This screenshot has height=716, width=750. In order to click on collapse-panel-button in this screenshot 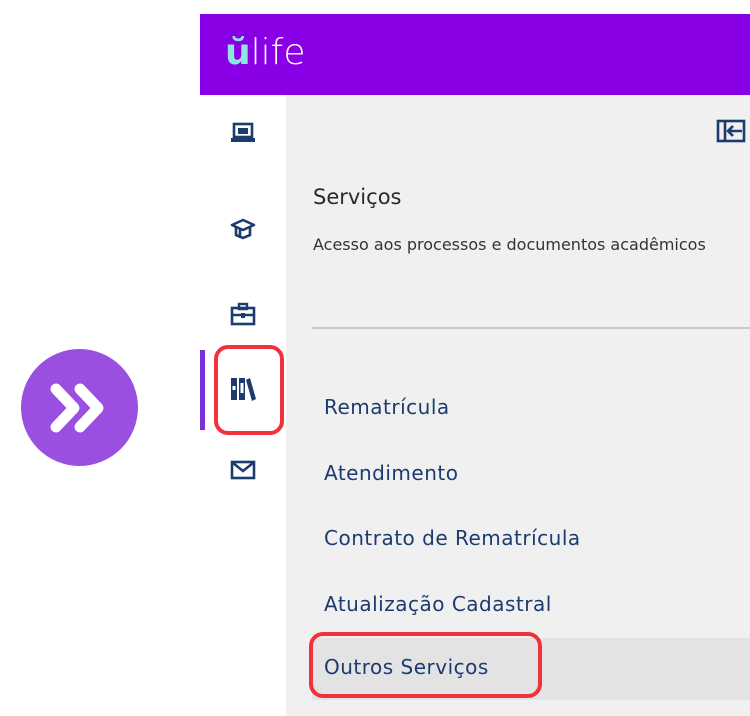, I will do `click(731, 131)`.